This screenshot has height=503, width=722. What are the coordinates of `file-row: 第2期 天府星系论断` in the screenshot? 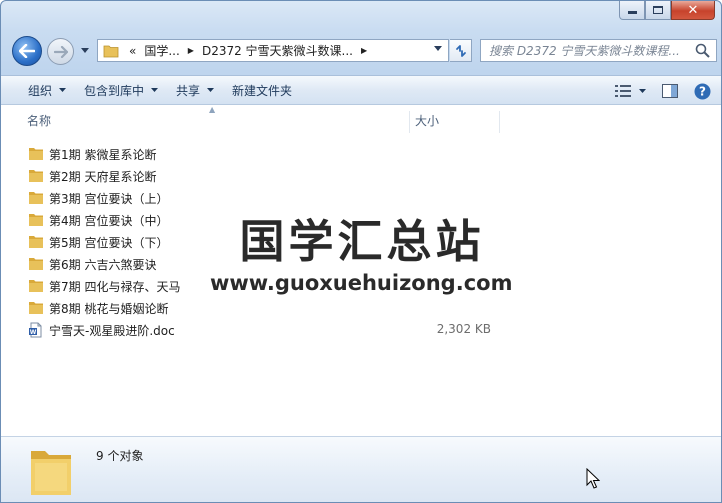 It's located at (361, 176).